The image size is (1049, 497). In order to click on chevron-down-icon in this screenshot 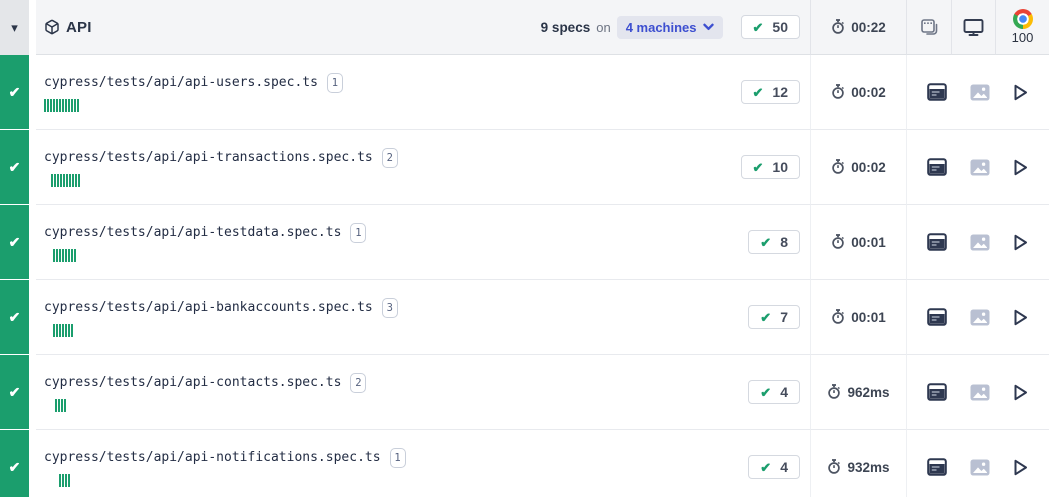, I will do `click(708, 27)`.